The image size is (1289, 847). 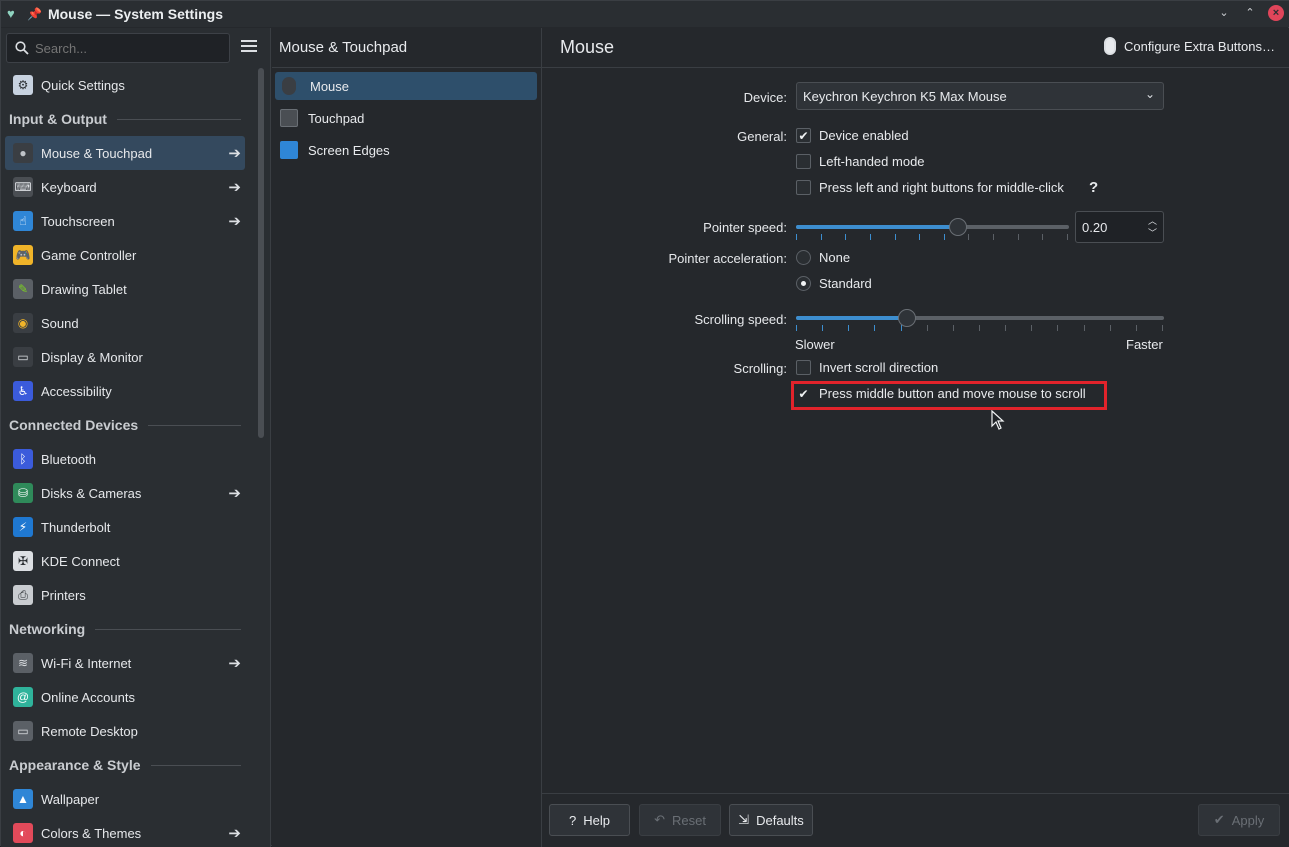 I want to click on drawing-tablet-icon: ✎, so click(x=23, y=289).